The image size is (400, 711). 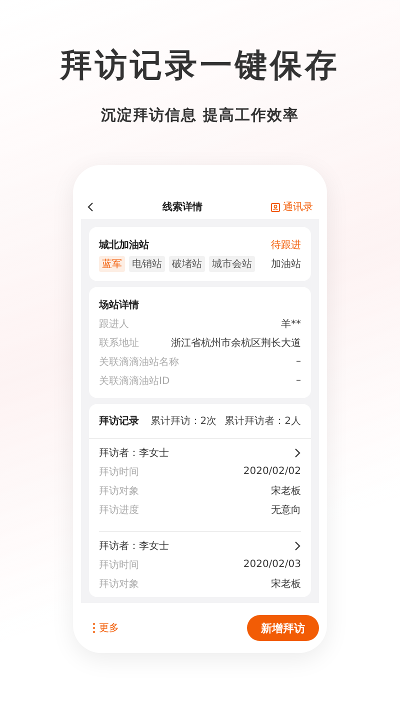 What do you see at coordinates (183, 421) in the screenshot?
I see `visit-count: 累计拜访：2次` at bounding box center [183, 421].